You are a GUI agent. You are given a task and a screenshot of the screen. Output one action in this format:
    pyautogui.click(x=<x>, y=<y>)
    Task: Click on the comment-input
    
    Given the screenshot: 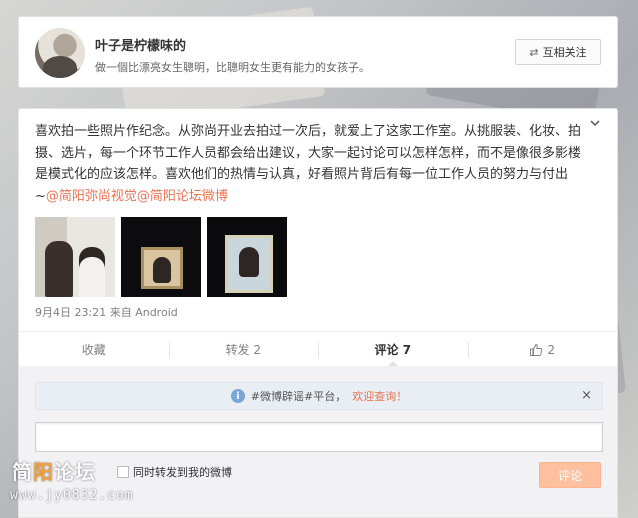 What is the action you would take?
    pyautogui.click(x=319, y=437)
    